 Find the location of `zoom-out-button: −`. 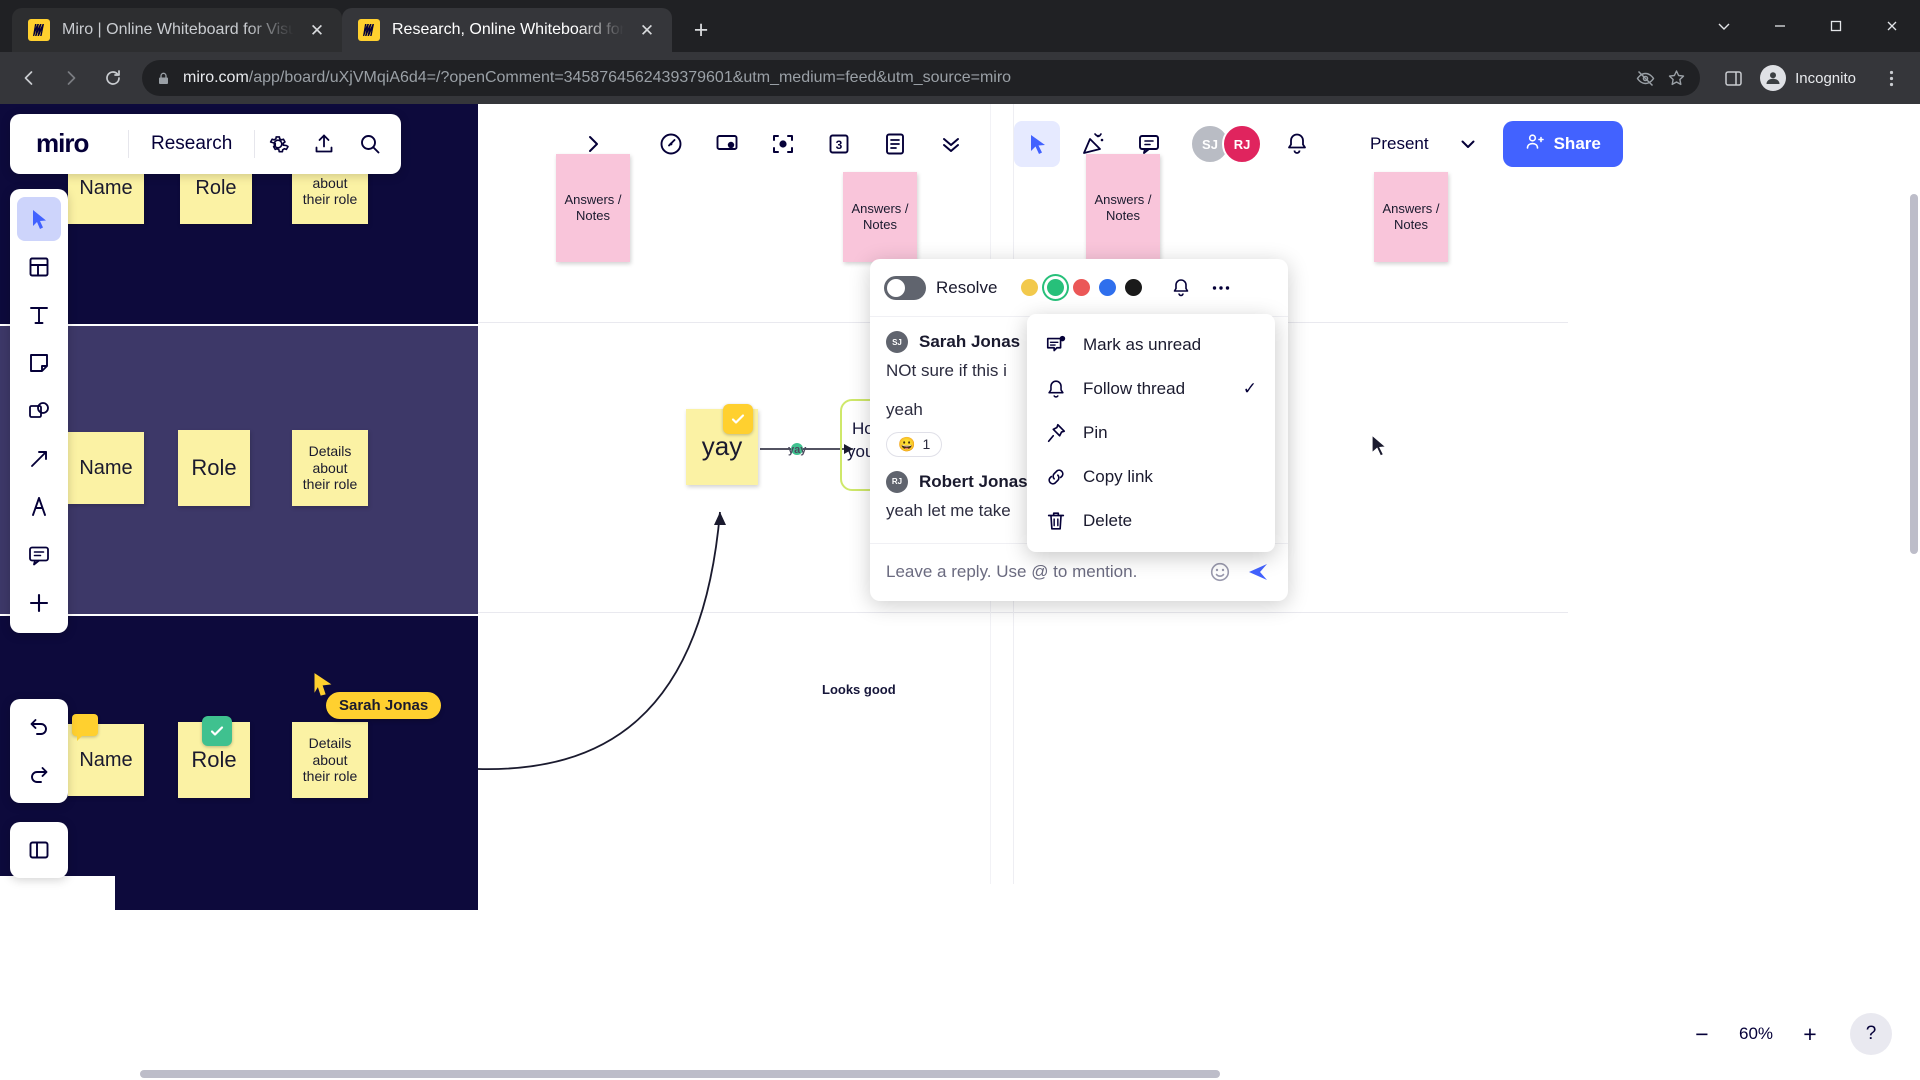

zoom-out-button: − is located at coordinates (1702, 1034).